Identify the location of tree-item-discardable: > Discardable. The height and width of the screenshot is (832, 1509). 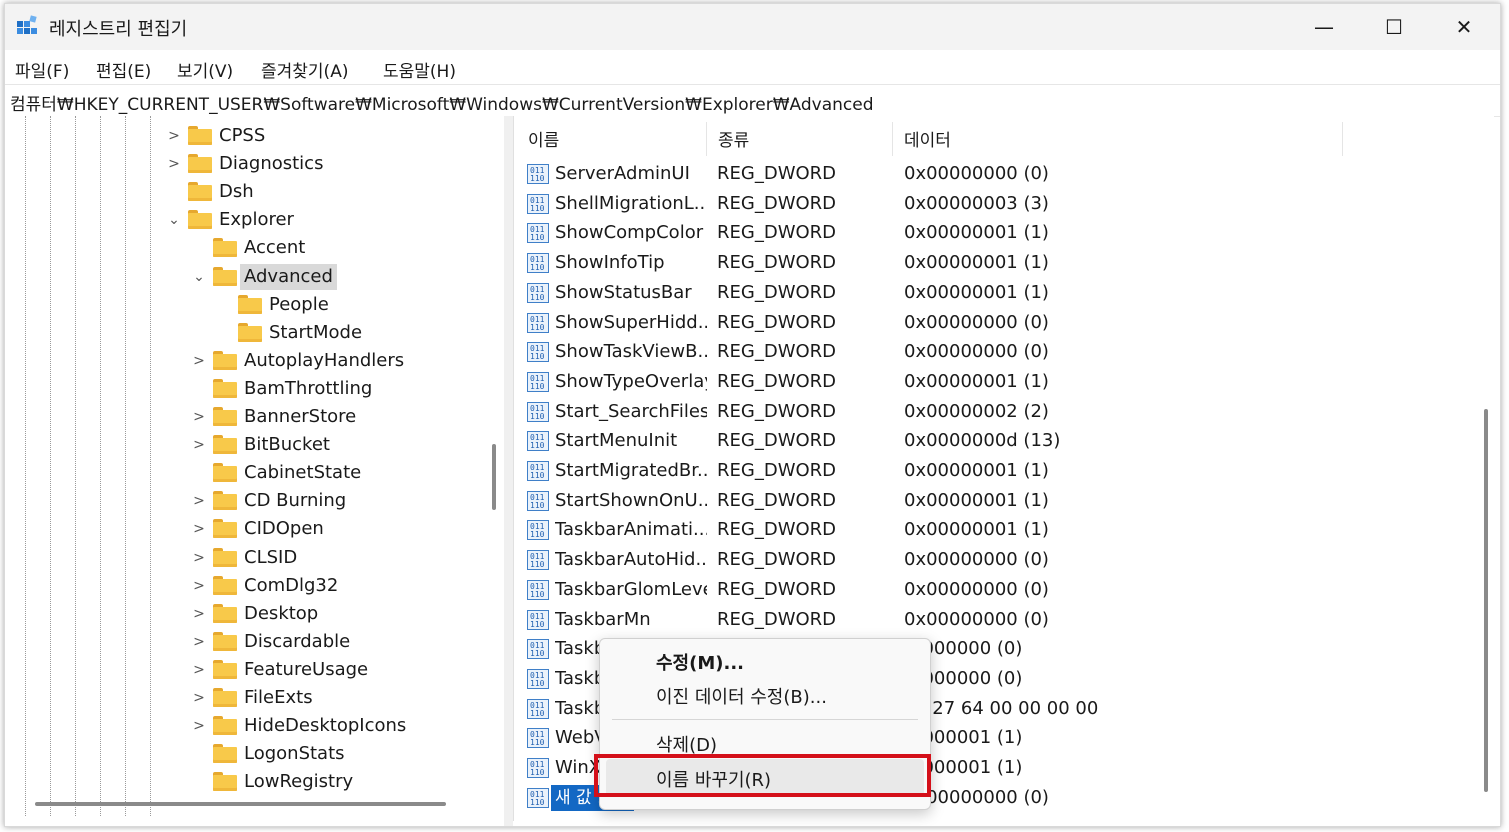
(254, 642).